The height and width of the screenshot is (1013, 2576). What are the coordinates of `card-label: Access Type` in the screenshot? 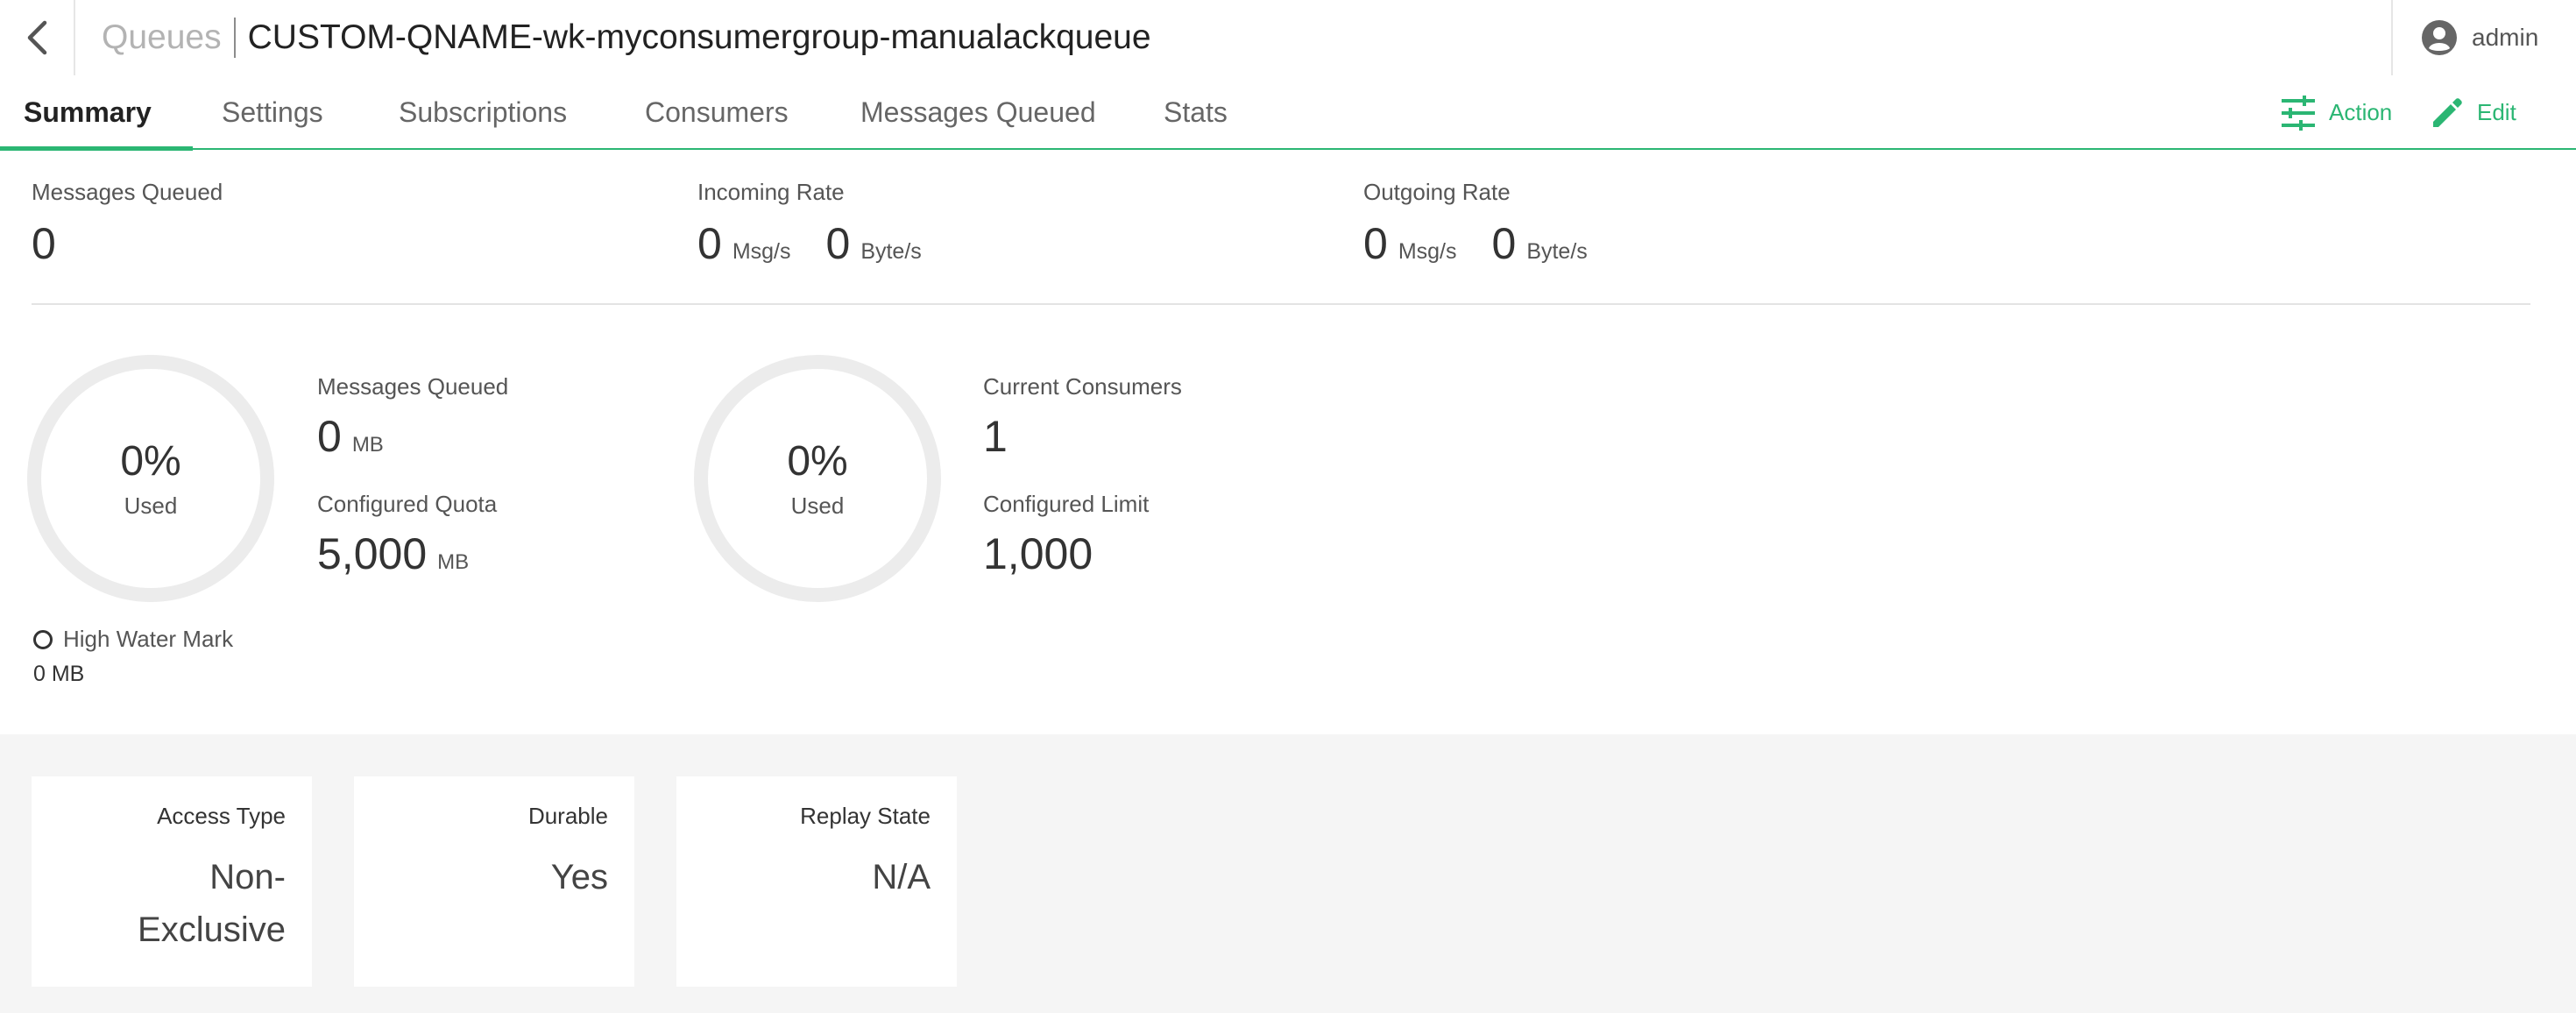 It's located at (221, 816).